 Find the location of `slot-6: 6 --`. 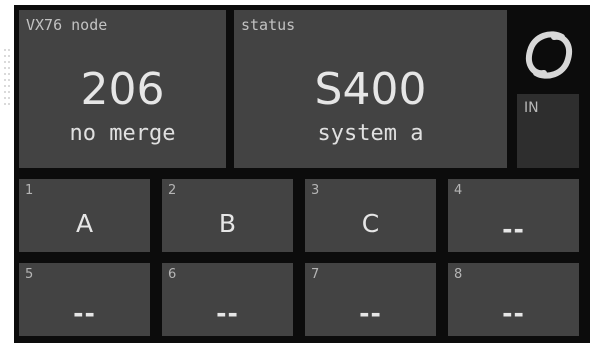

slot-6: 6 -- is located at coordinates (227, 299).